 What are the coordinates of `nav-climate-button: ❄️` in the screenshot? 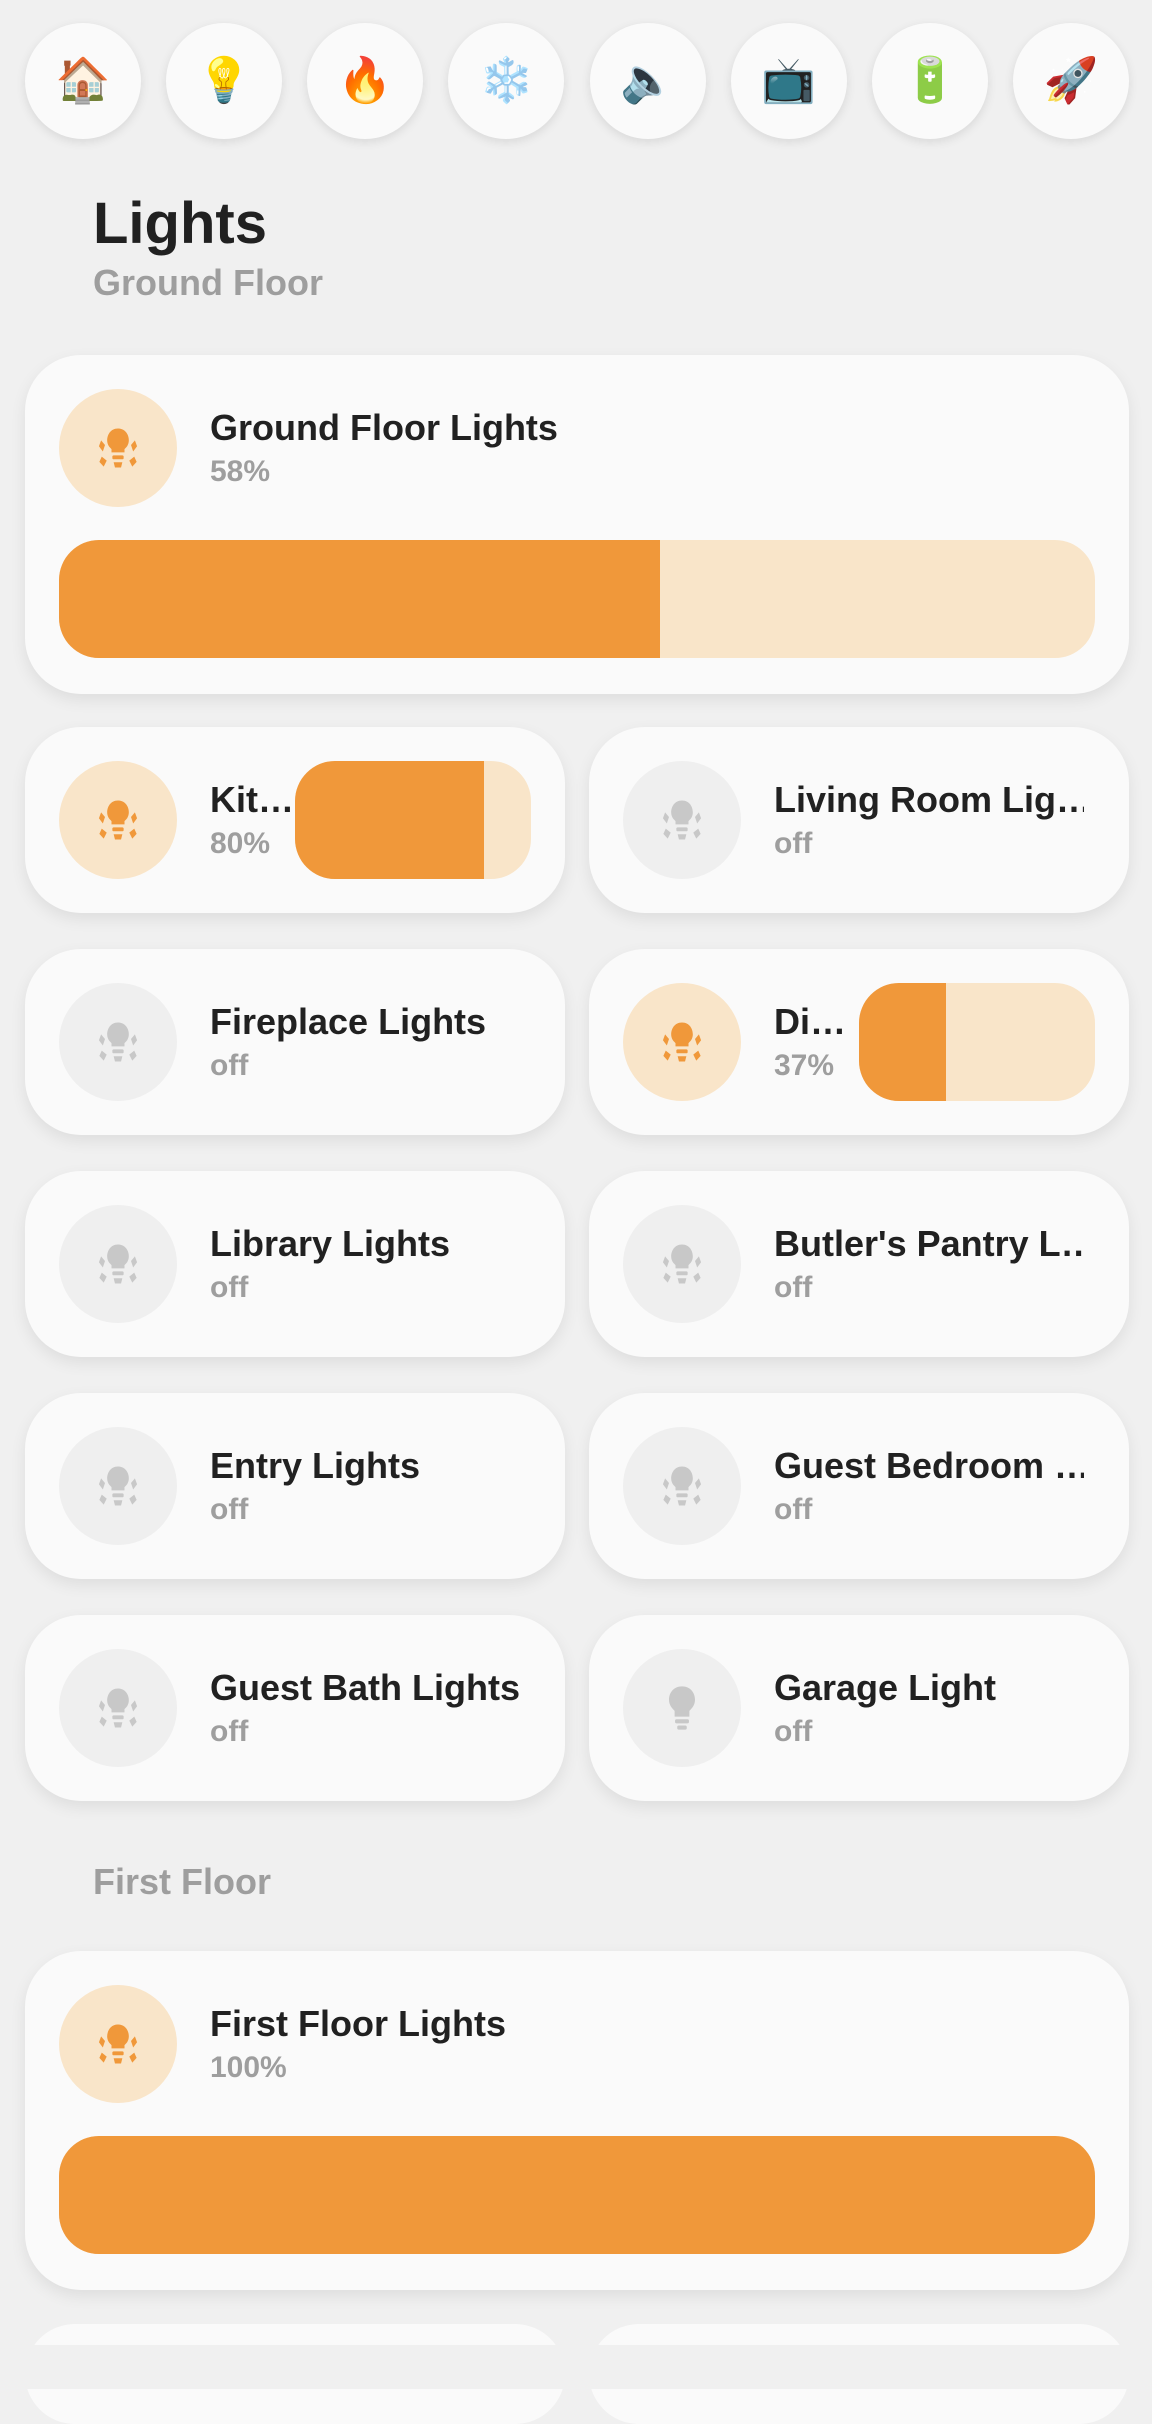 It's located at (506, 81).